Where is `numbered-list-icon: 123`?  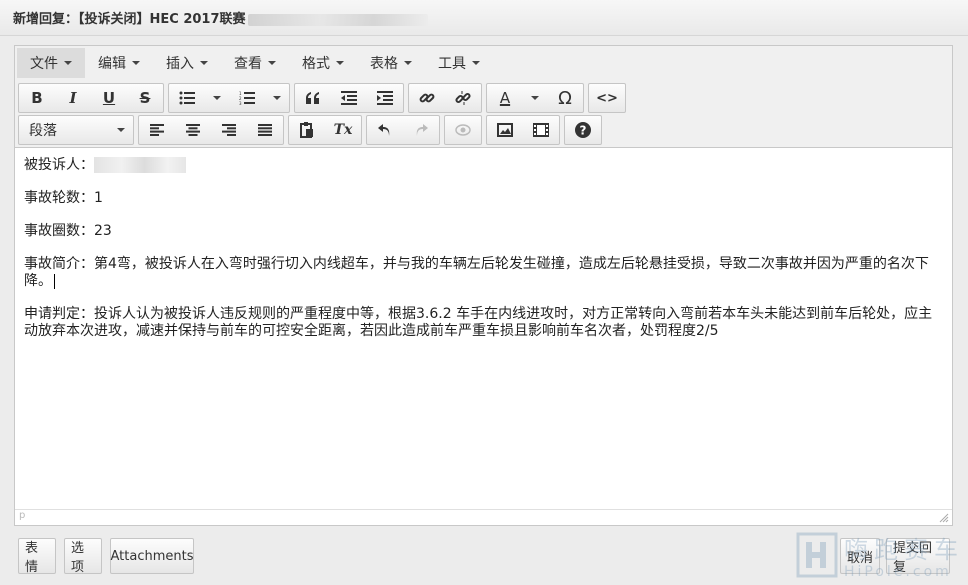 numbered-list-icon: 123 is located at coordinates (247, 98).